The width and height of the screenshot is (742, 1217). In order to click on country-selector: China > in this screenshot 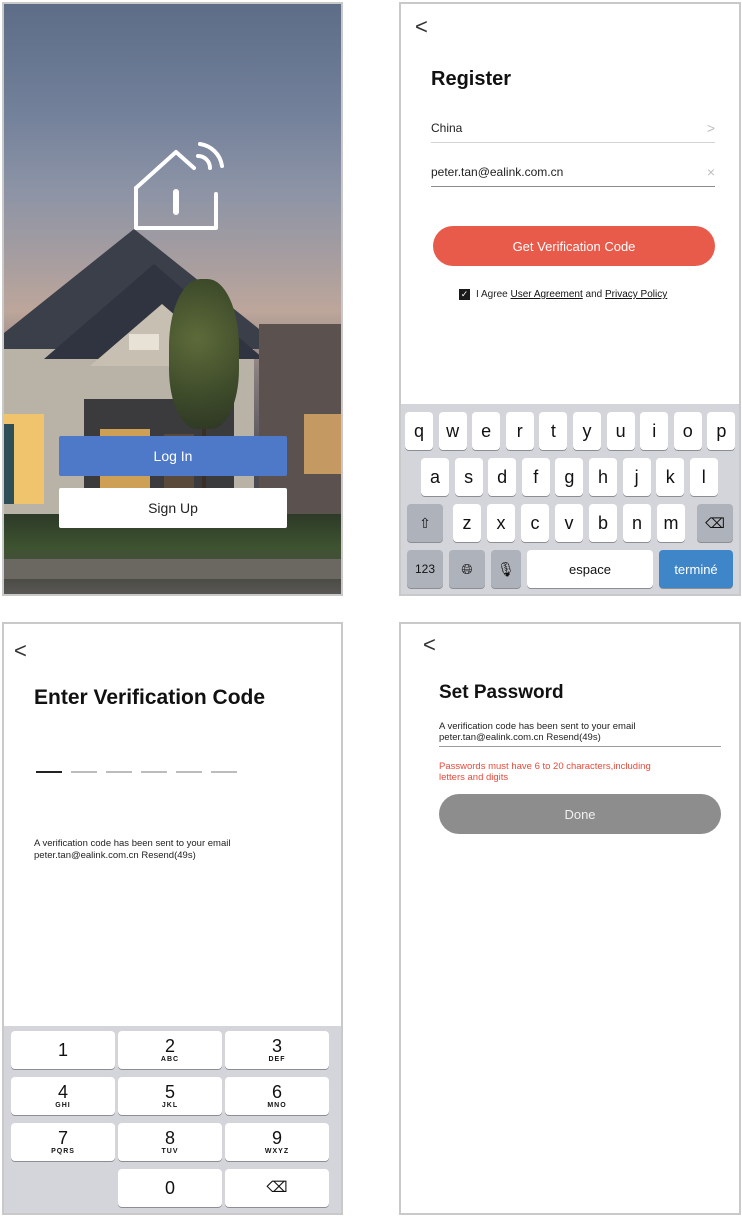, I will do `click(573, 128)`.